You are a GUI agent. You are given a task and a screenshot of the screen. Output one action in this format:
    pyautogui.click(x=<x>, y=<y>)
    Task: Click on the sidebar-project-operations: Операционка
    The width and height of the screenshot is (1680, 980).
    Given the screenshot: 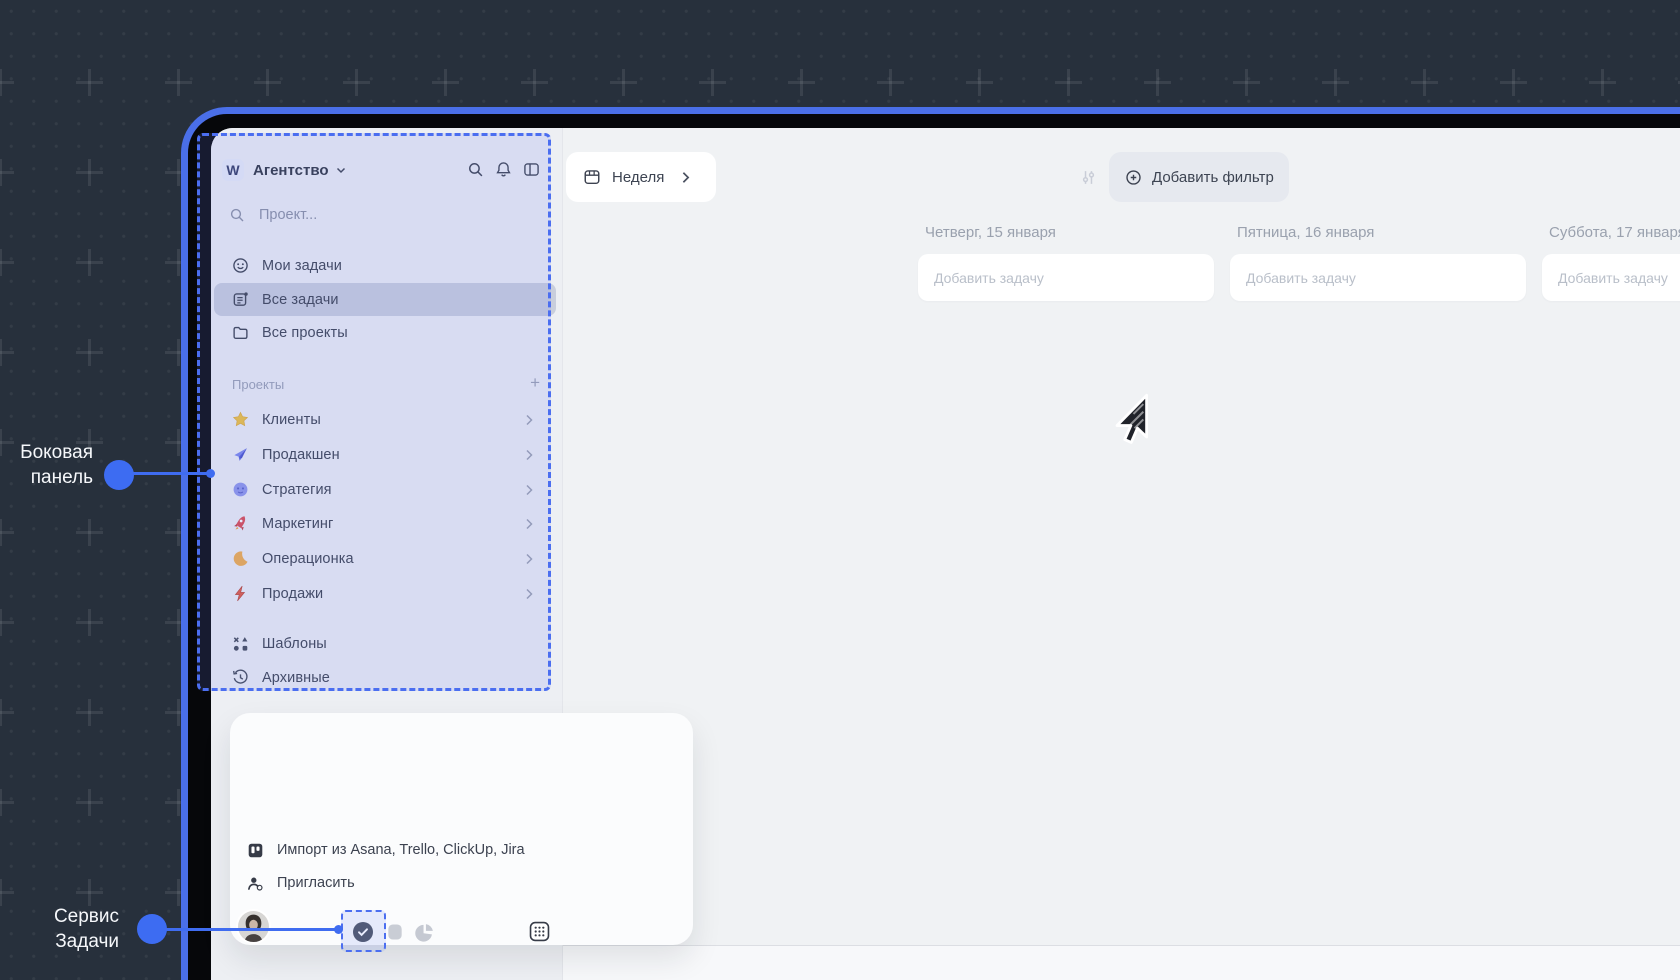 What is the action you would take?
    pyautogui.click(x=385, y=558)
    